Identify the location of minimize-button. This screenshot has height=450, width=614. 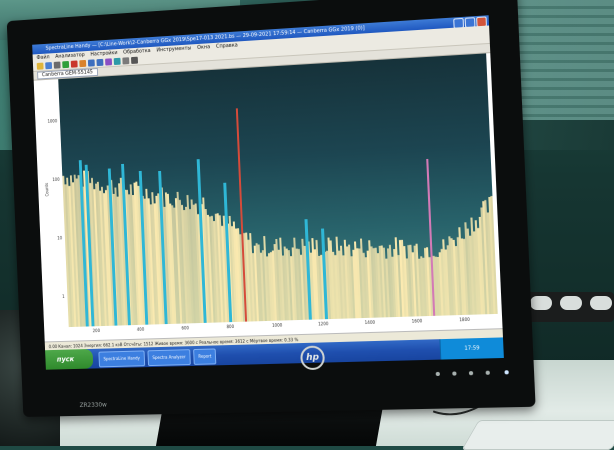
(459, 23).